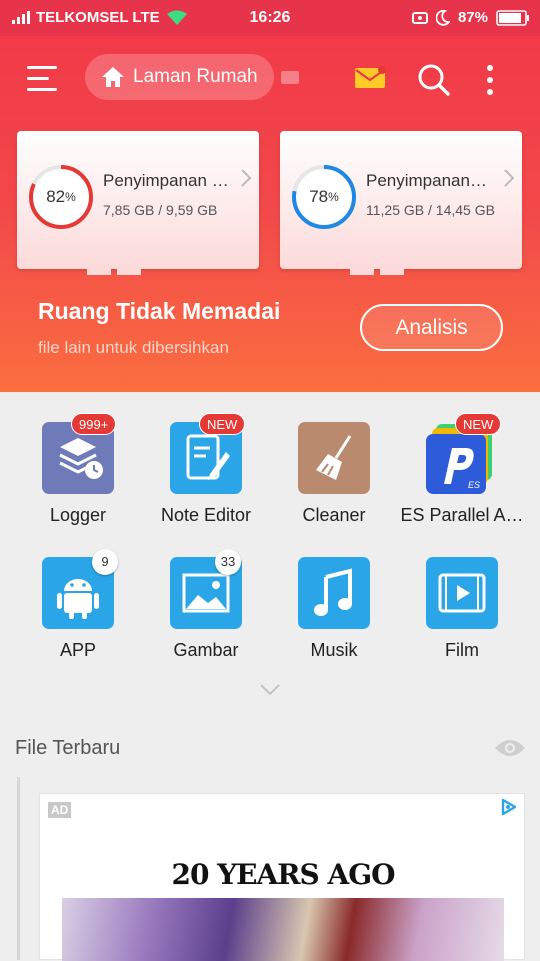 The width and height of the screenshot is (540, 961). What do you see at coordinates (56, 196) in the screenshot?
I see `storage-percent: 82` at bounding box center [56, 196].